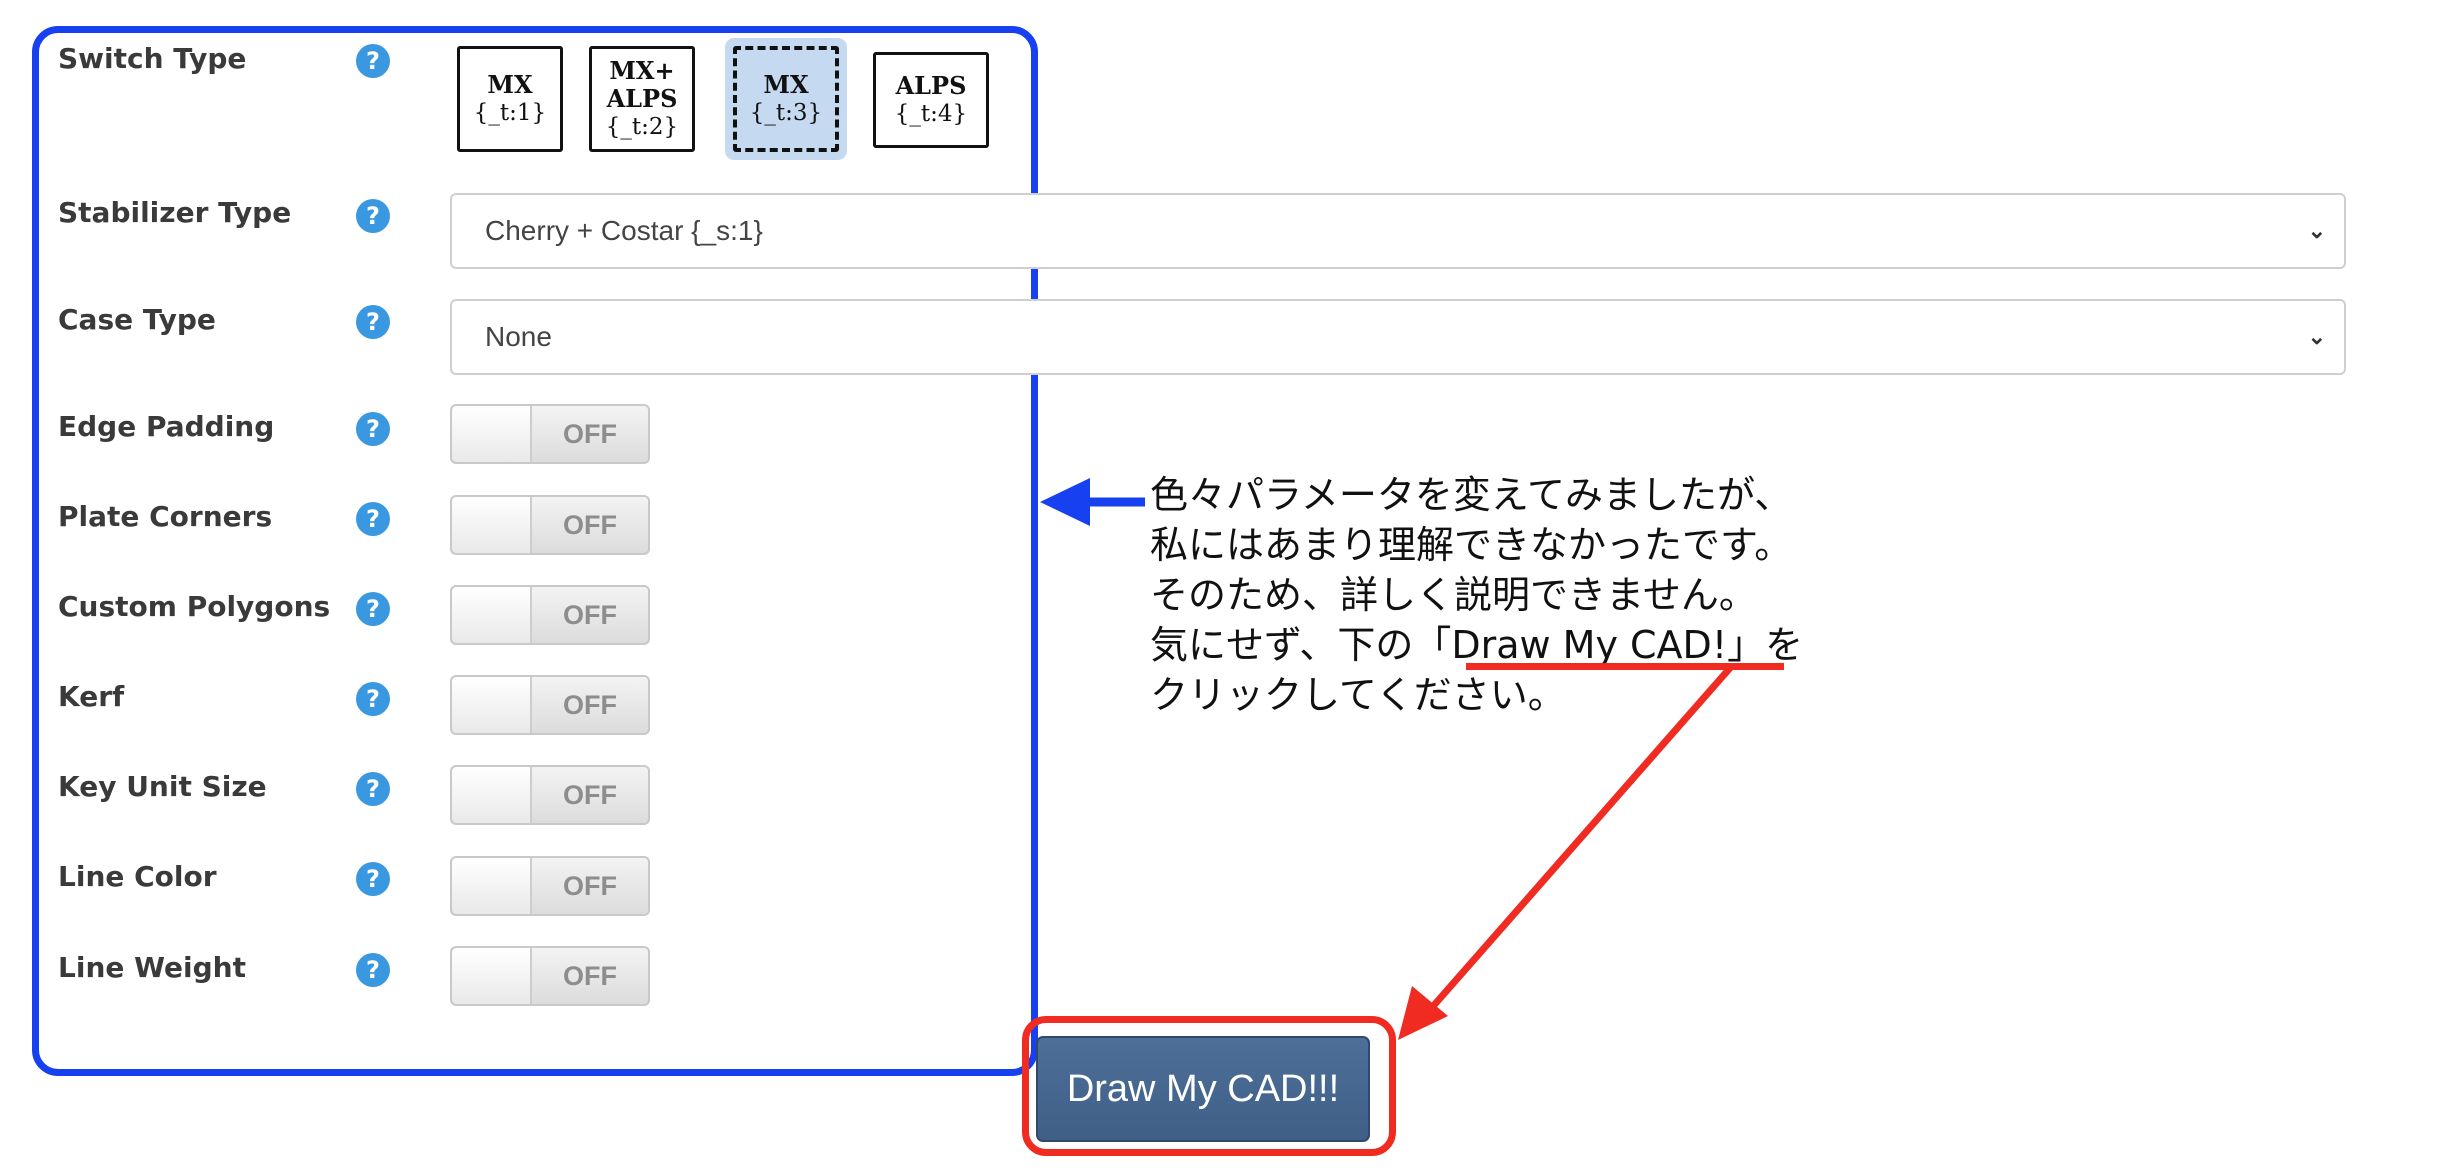 The image size is (2442, 1170). What do you see at coordinates (1565, 852) in the screenshot?
I see `red-arrow-icon` at bounding box center [1565, 852].